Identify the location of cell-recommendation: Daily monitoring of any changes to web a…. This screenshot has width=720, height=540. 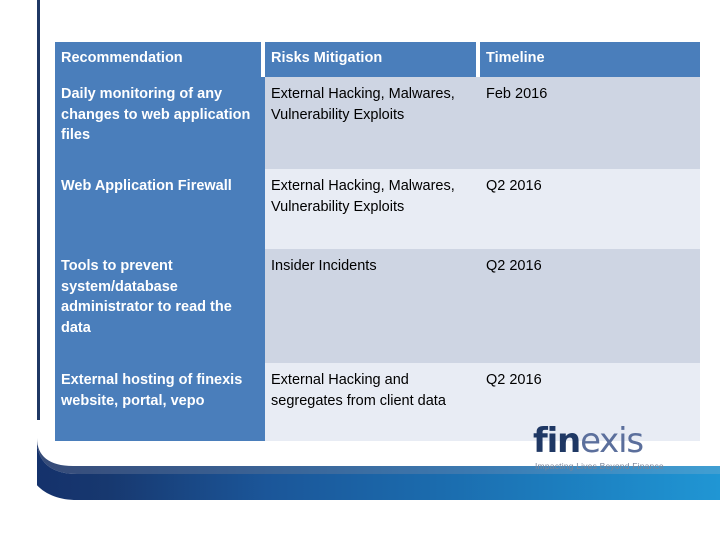
(160, 123).